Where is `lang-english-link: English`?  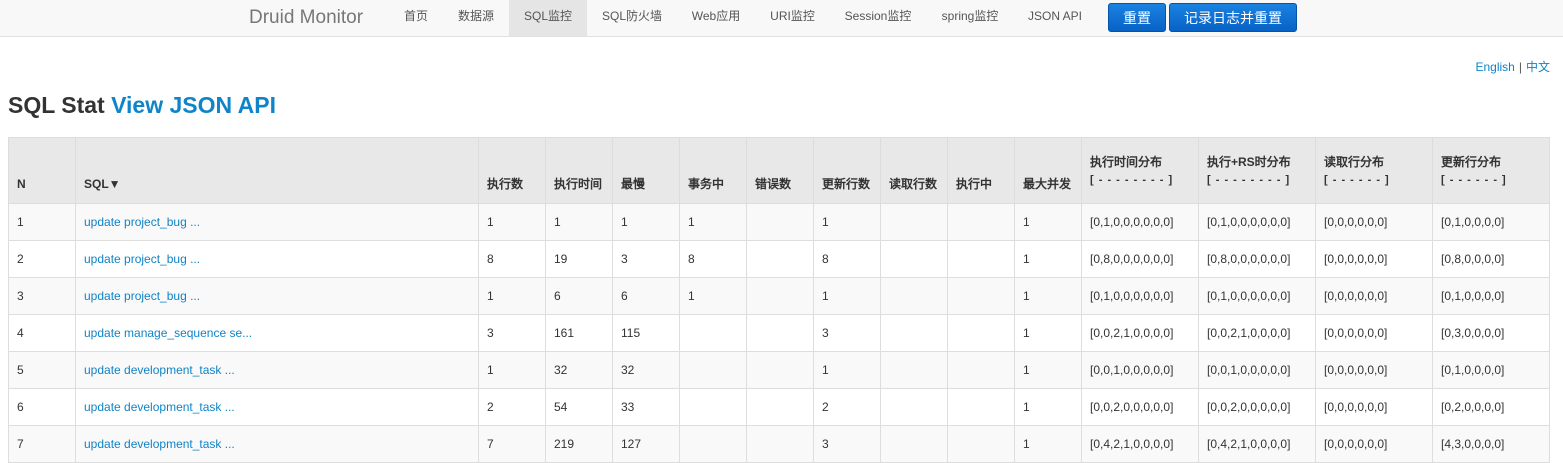 lang-english-link: English is located at coordinates (1495, 67).